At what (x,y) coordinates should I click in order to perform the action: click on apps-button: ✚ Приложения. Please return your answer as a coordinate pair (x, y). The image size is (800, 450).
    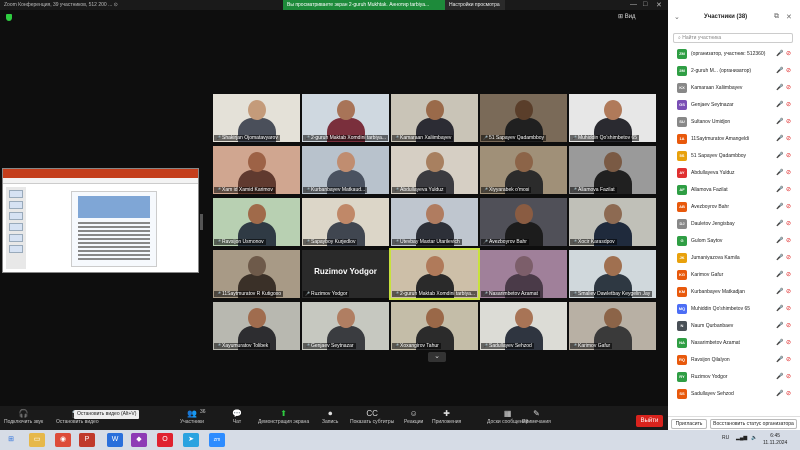
    Looking at the image, I should click on (446, 417).